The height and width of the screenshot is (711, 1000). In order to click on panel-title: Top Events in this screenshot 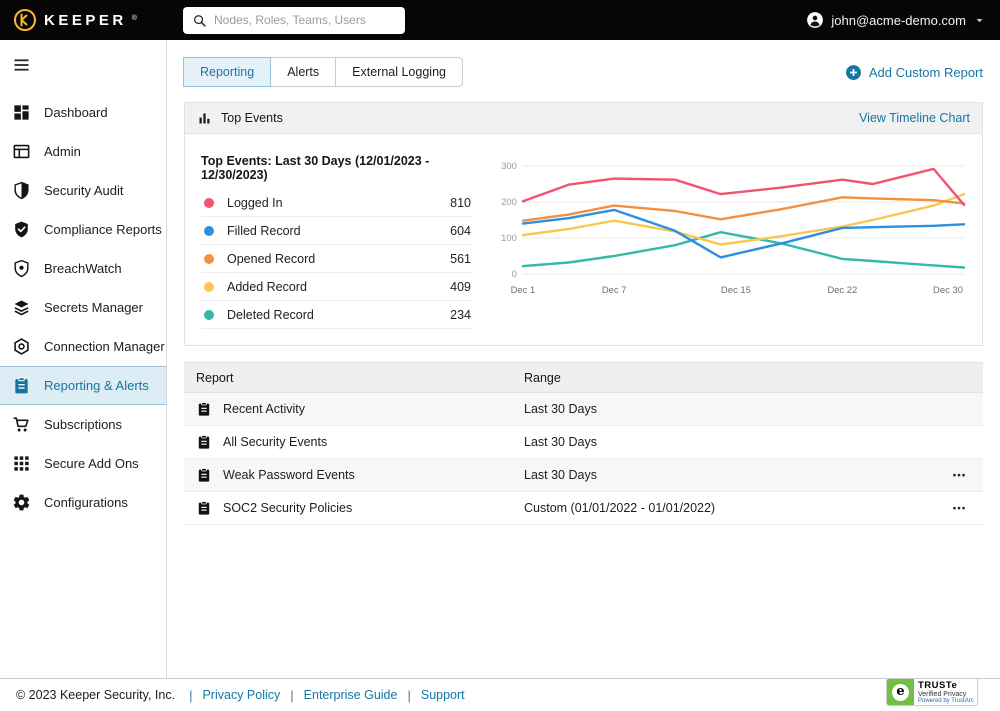, I will do `click(252, 118)`.